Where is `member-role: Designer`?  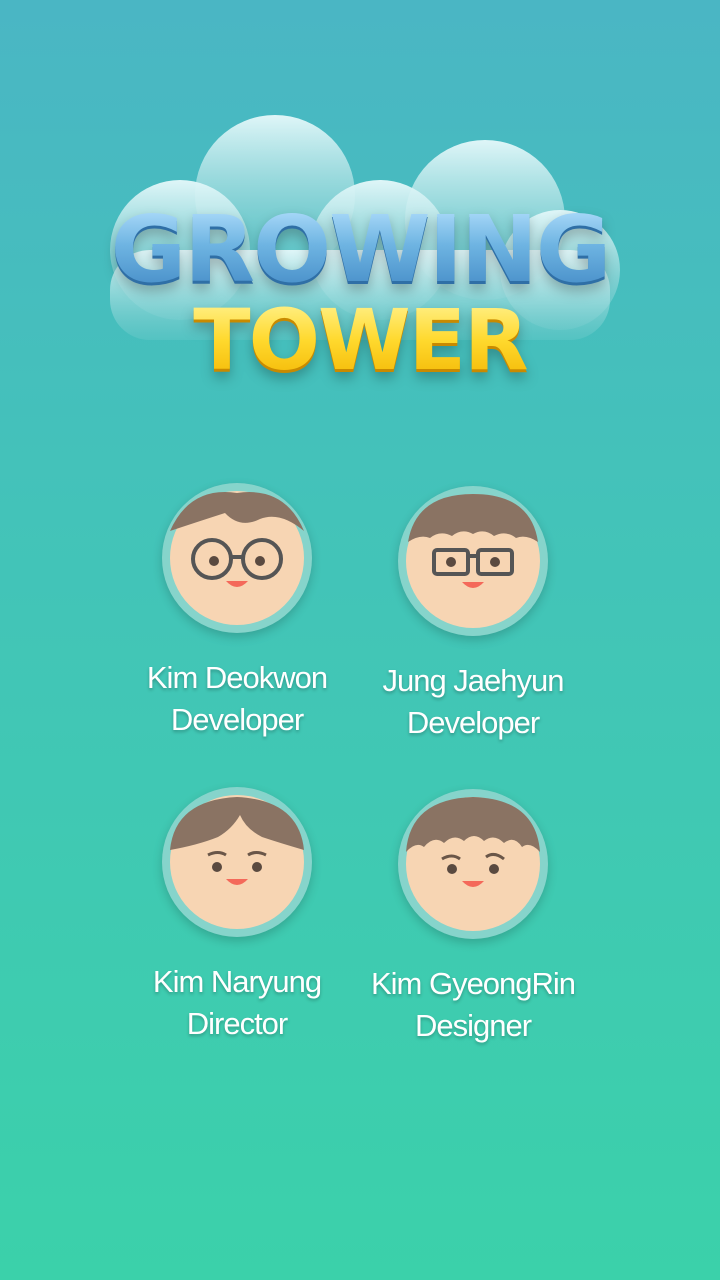 member-role: Designer is located at coordinates (473, 1025).